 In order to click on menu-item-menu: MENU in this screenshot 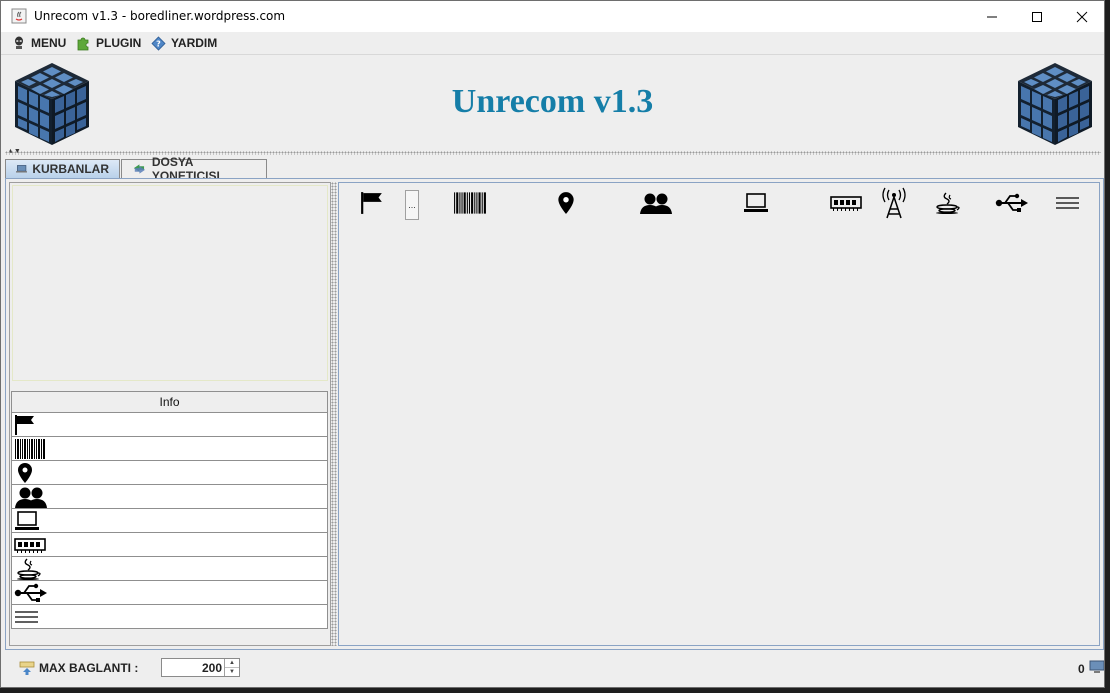, I will do `click(39, 43)`.